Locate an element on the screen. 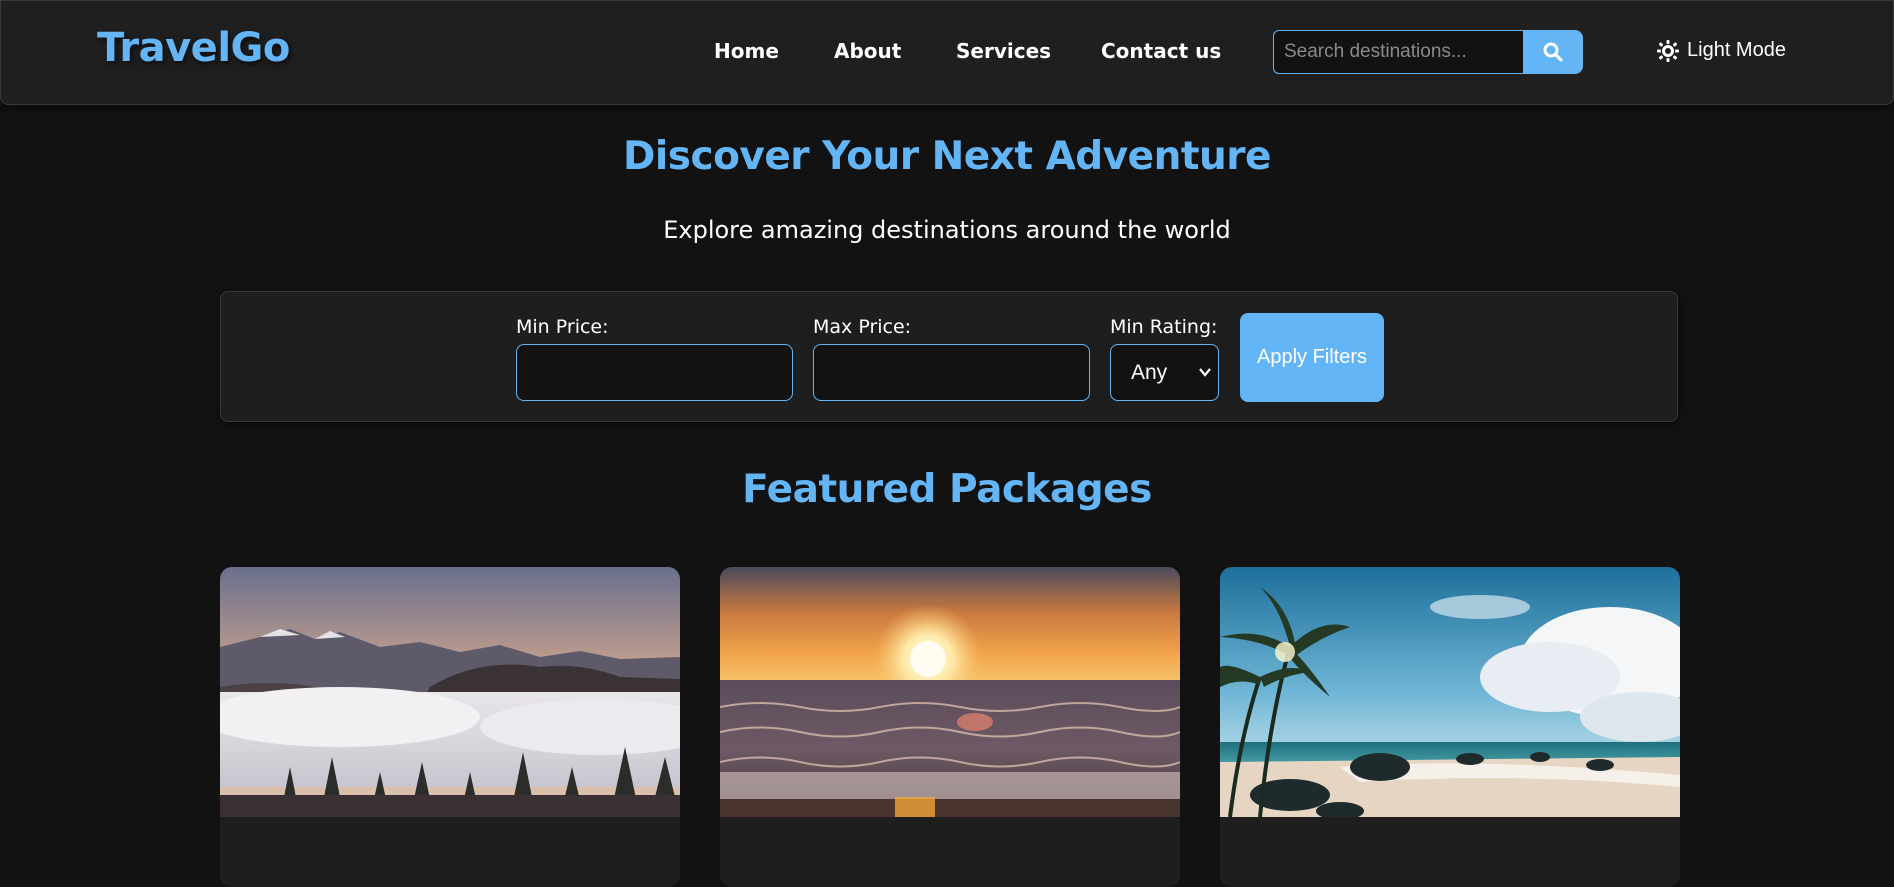 The width and height of the screenshot is (1894, 887). search-bar is located at coordinates (1428, 52).